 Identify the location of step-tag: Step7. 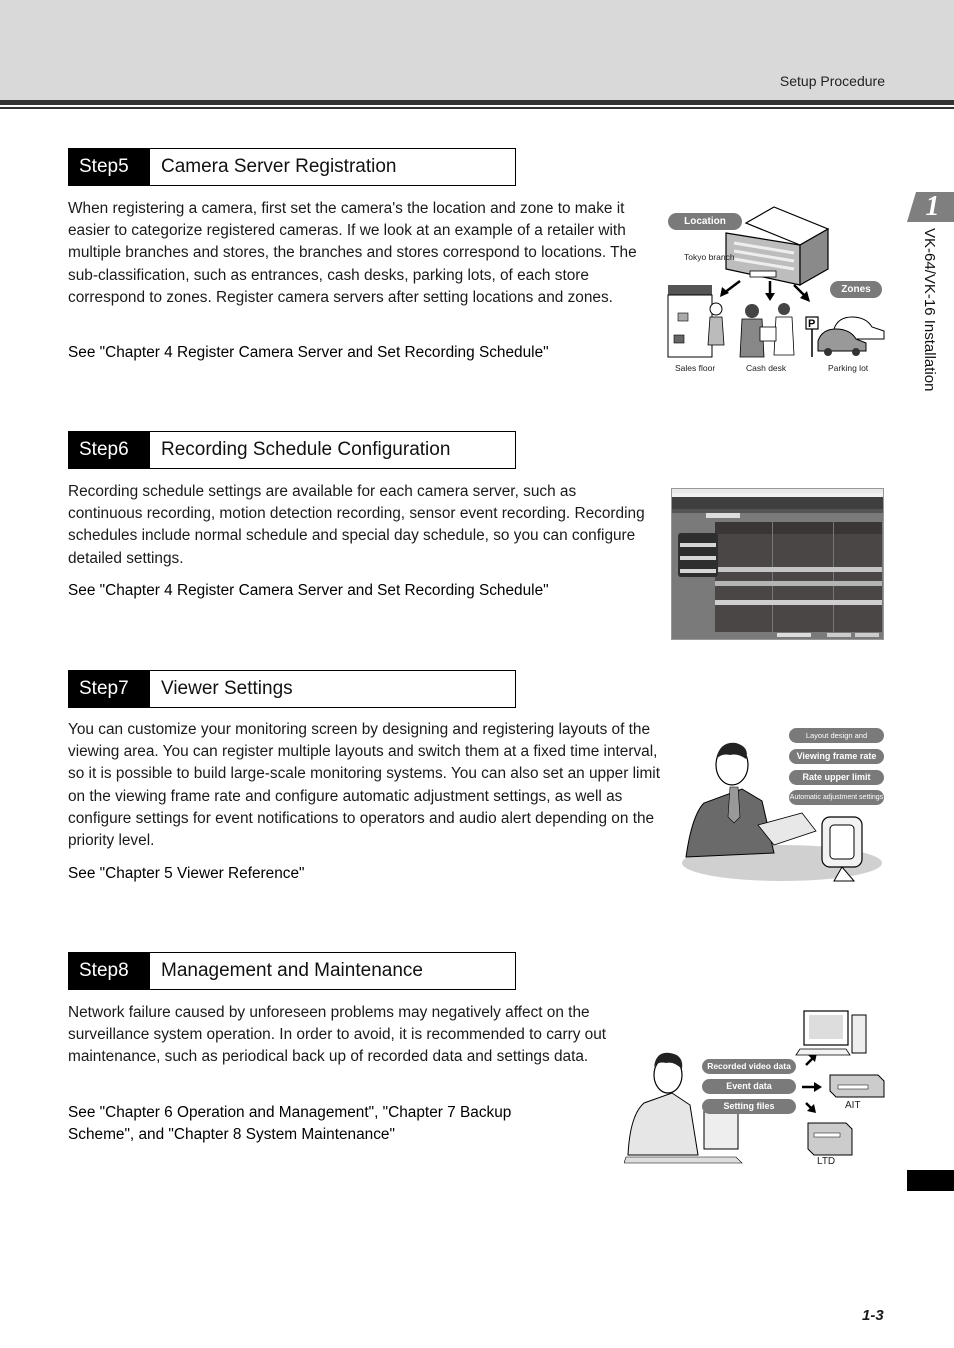
(109, 689).